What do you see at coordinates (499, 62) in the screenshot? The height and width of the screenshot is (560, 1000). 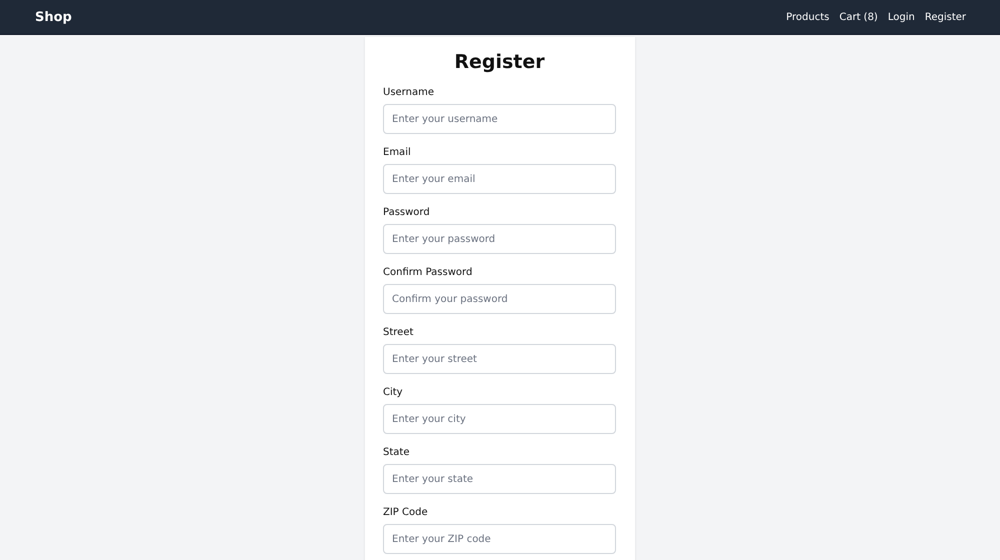 I see `form-title: Register` at bounding box center [499, 62].